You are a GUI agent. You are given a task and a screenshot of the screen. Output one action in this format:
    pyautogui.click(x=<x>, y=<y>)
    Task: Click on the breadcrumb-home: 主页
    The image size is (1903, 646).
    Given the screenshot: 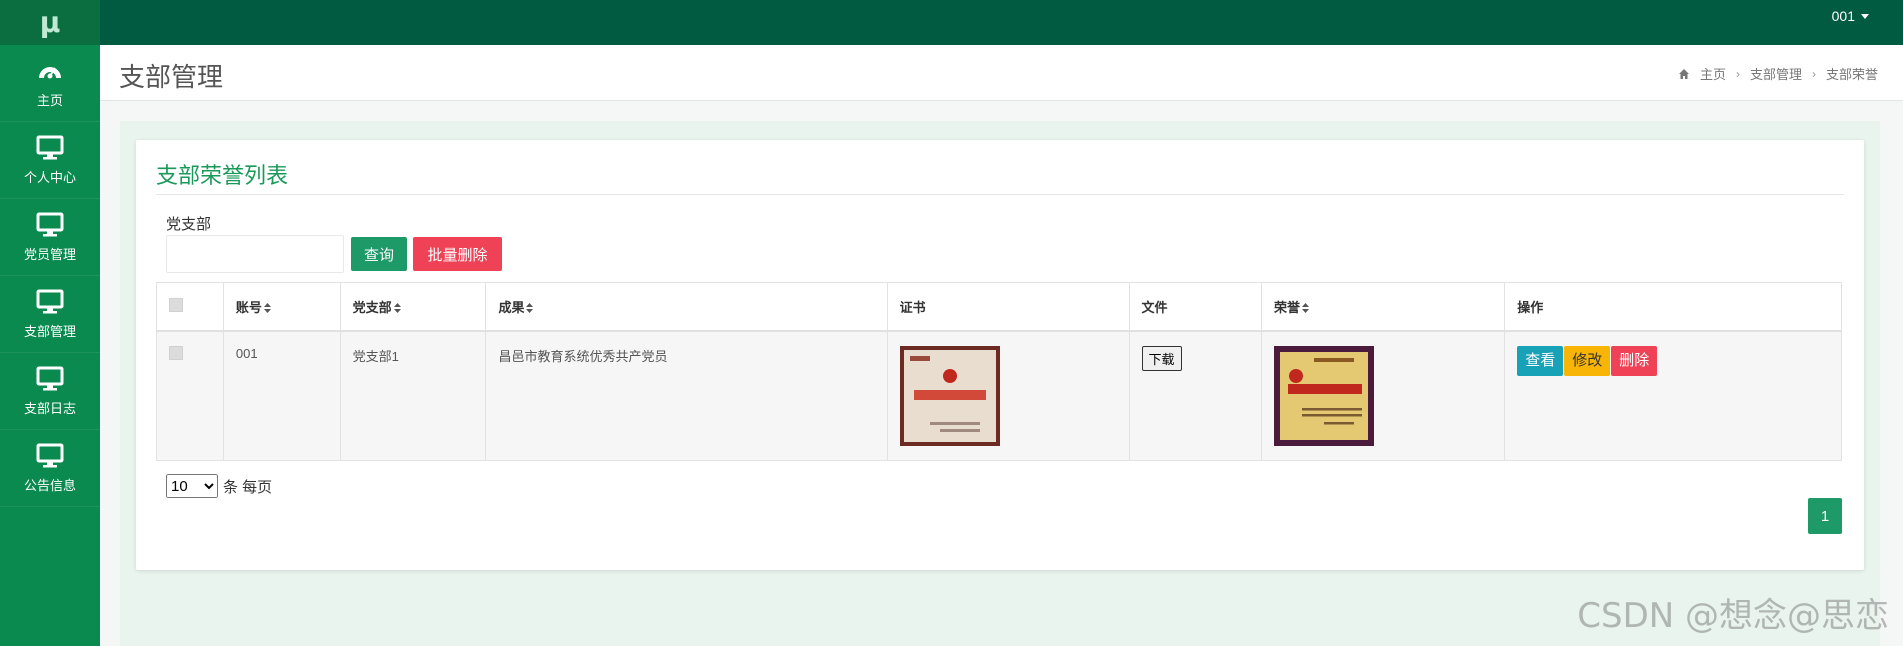 What is the action you would take?
    pyautogui.click(x=1713, y=73)
    